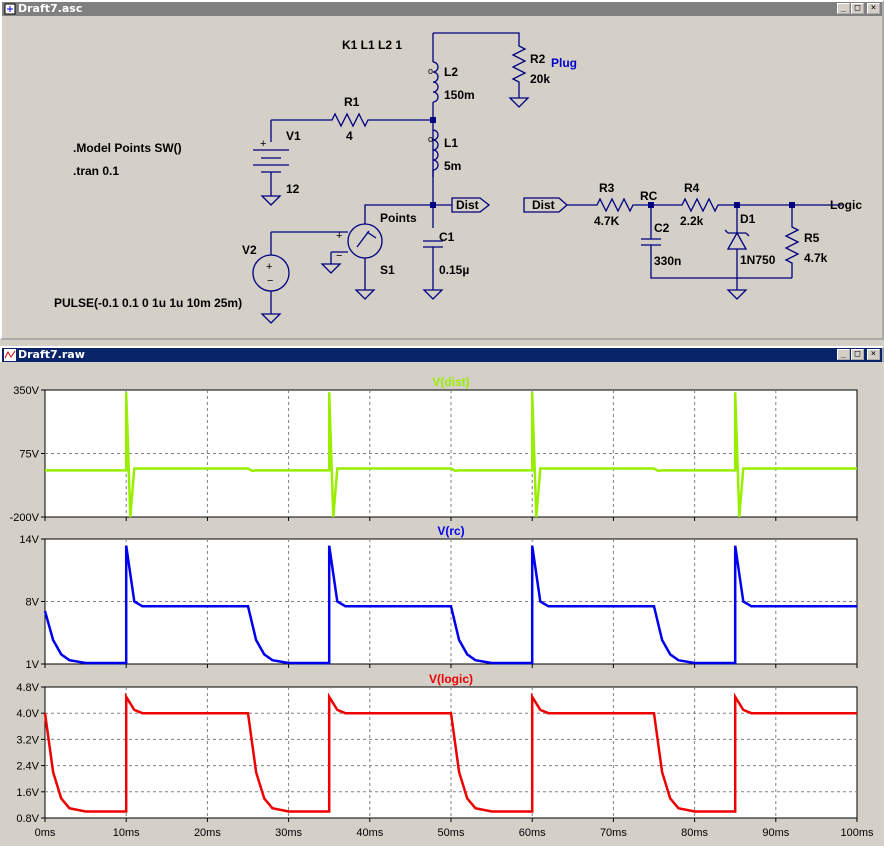  I want to click on r1-name: R1, so click(352, 102).